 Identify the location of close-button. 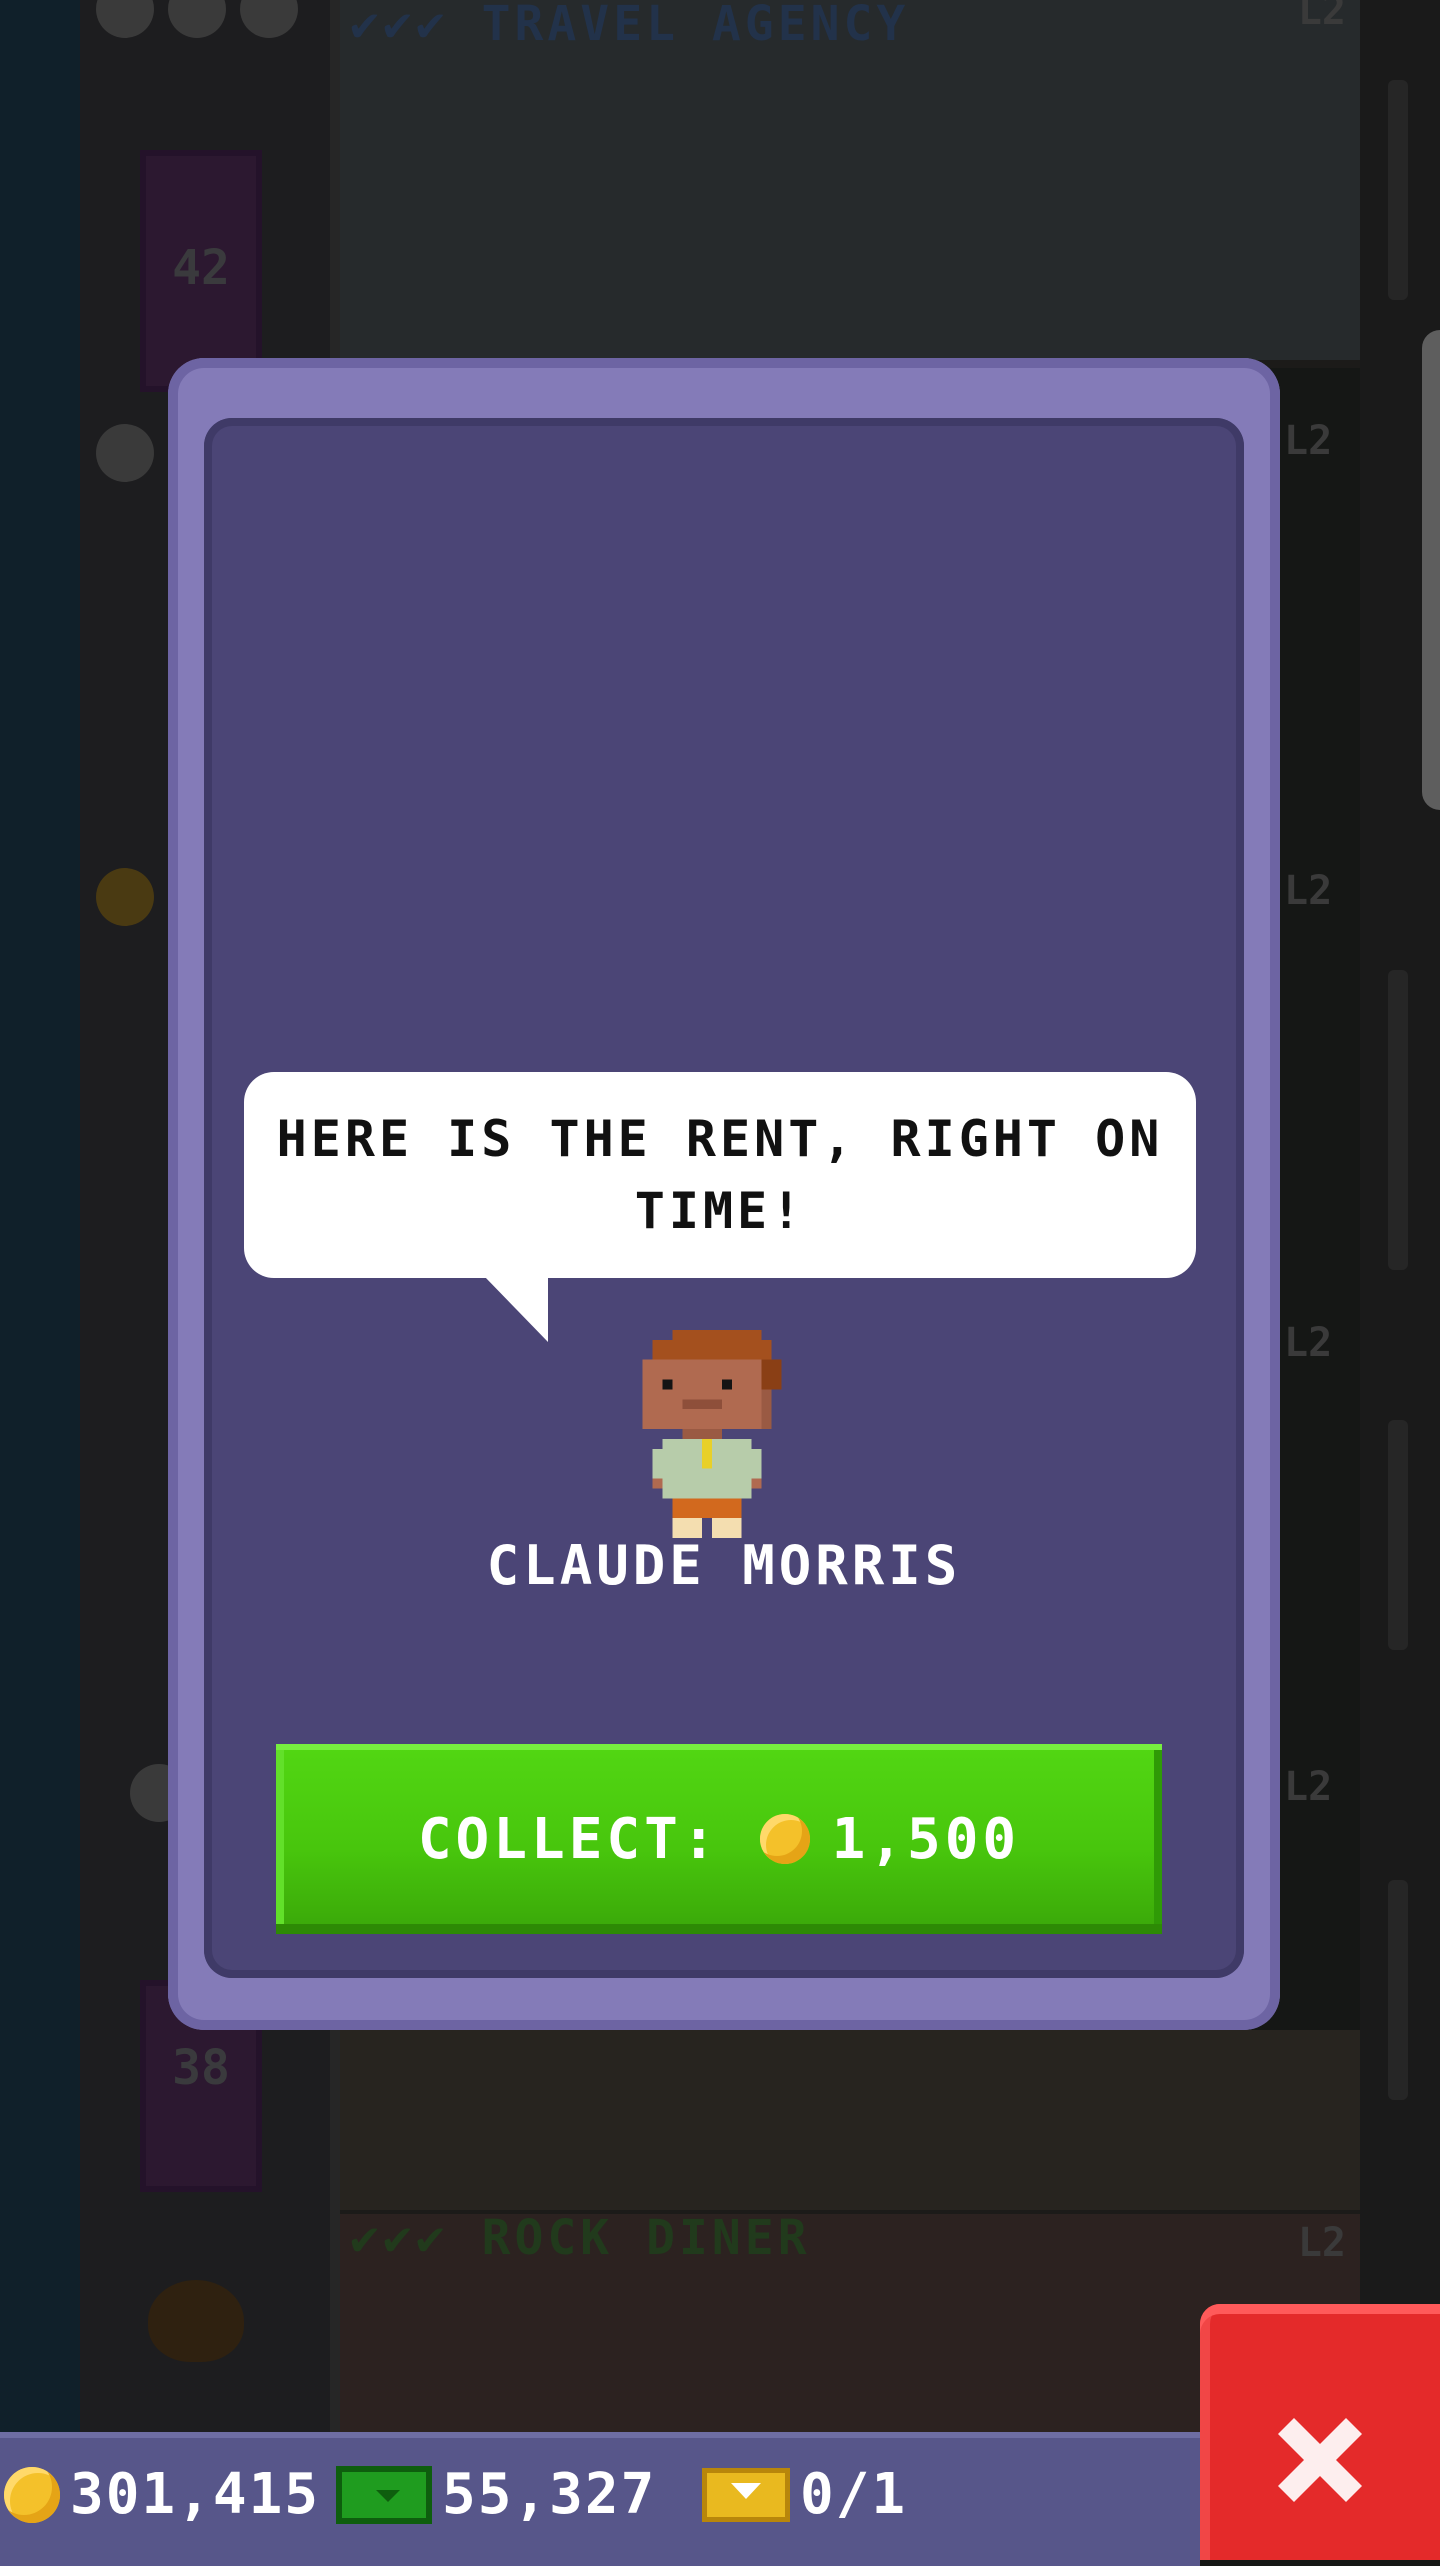
(1320, 2432).